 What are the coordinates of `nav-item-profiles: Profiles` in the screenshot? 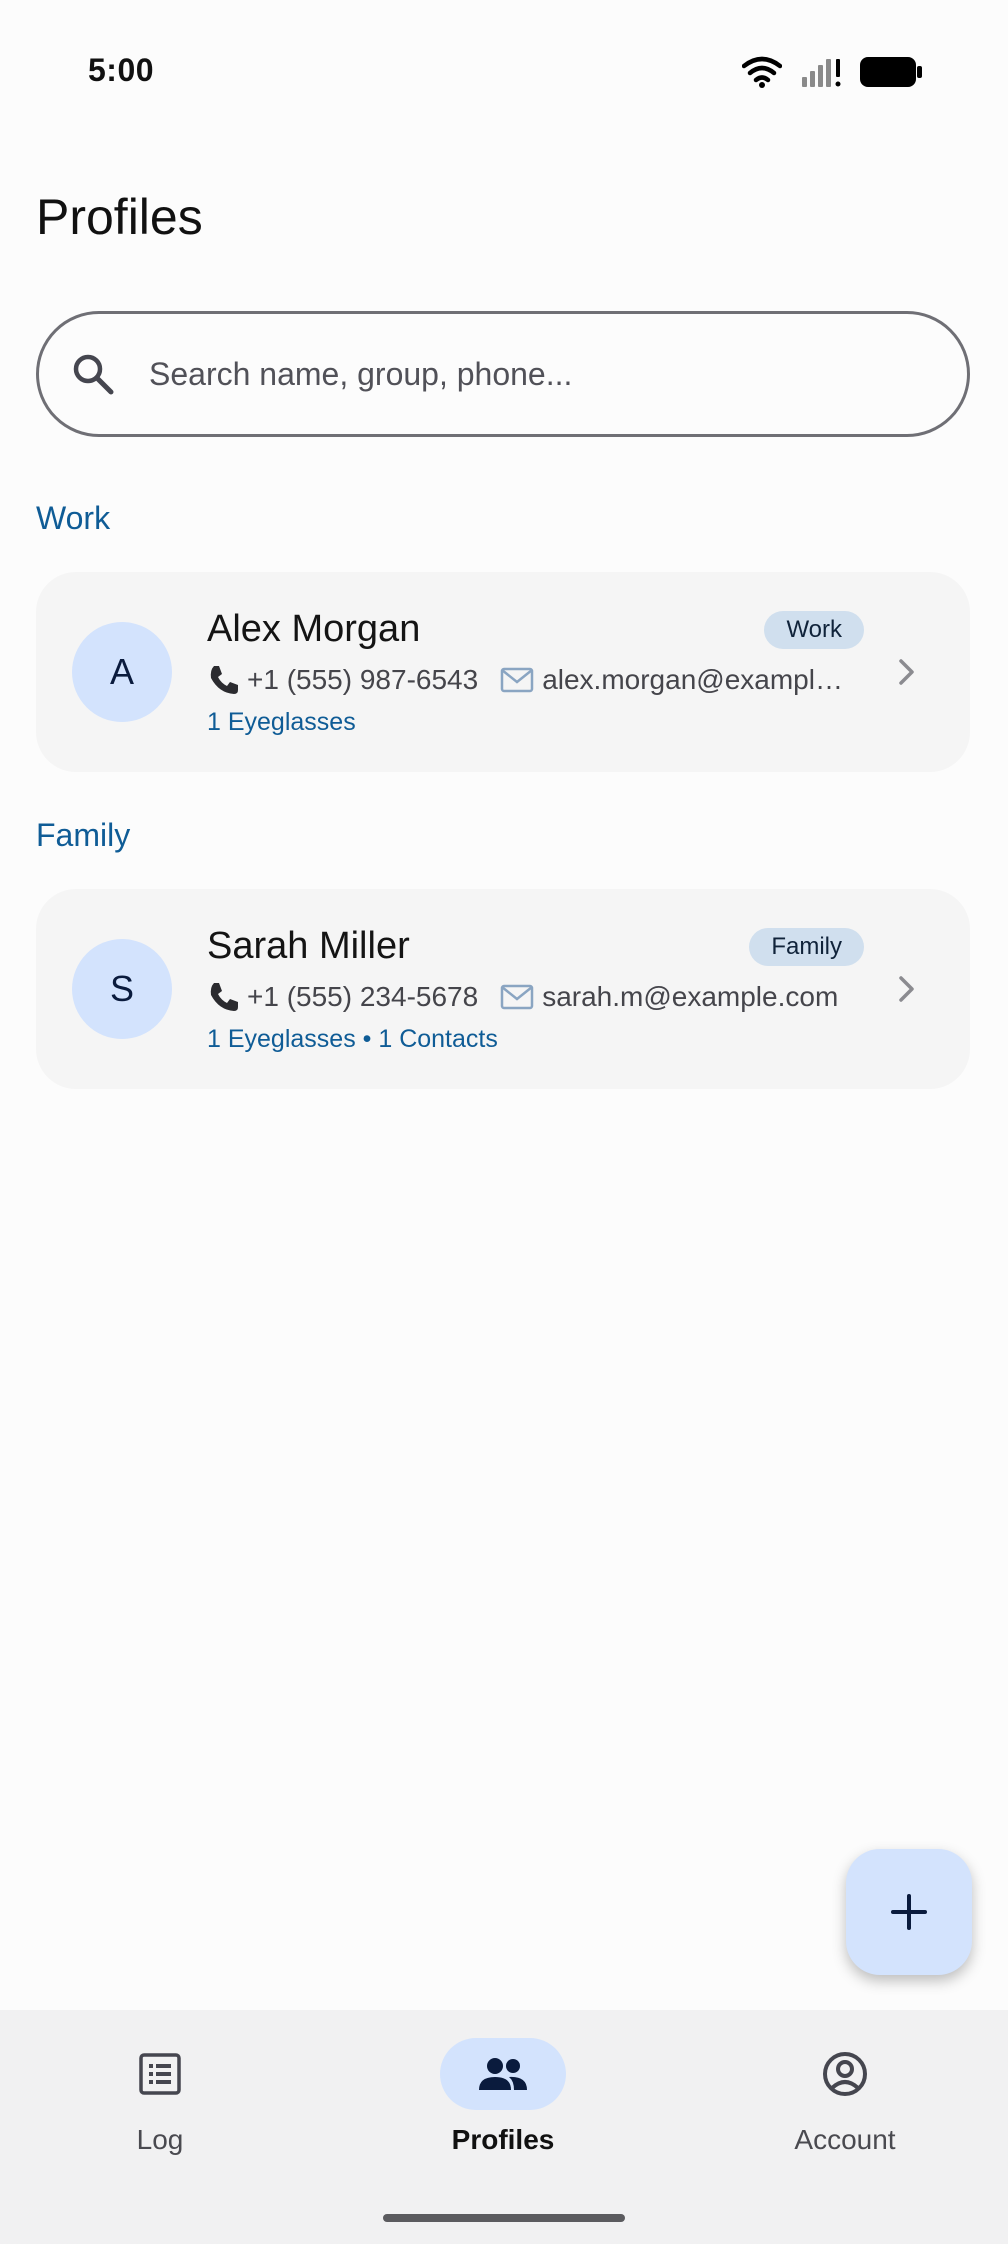 It's located at (503, 2108).